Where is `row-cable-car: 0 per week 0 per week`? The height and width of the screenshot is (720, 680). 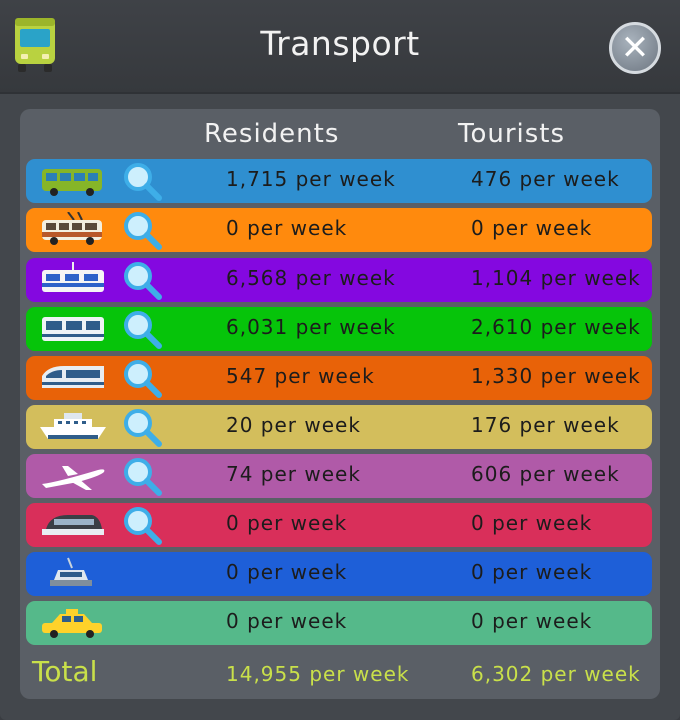 row-cable-car: 0 per week 0 per week is located at coordinates (339, 574).